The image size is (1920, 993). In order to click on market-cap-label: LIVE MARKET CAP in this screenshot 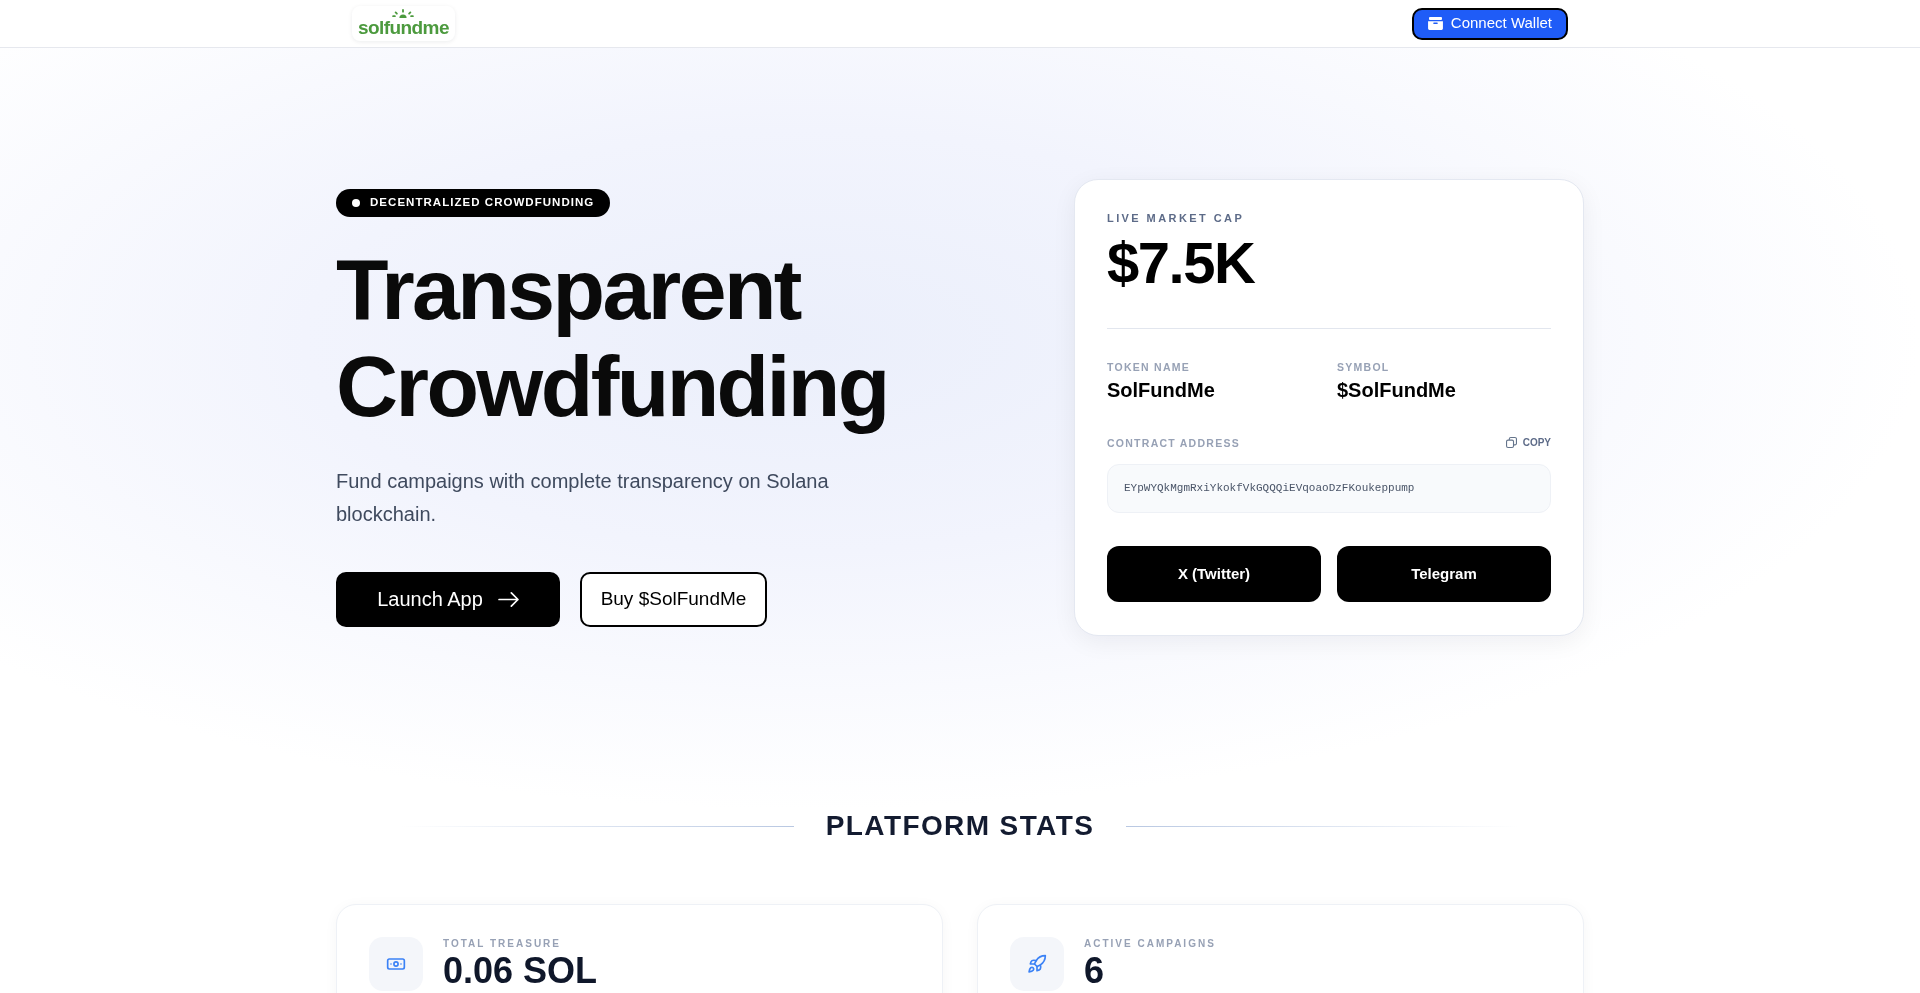, I will do `click(1176, 218)`.